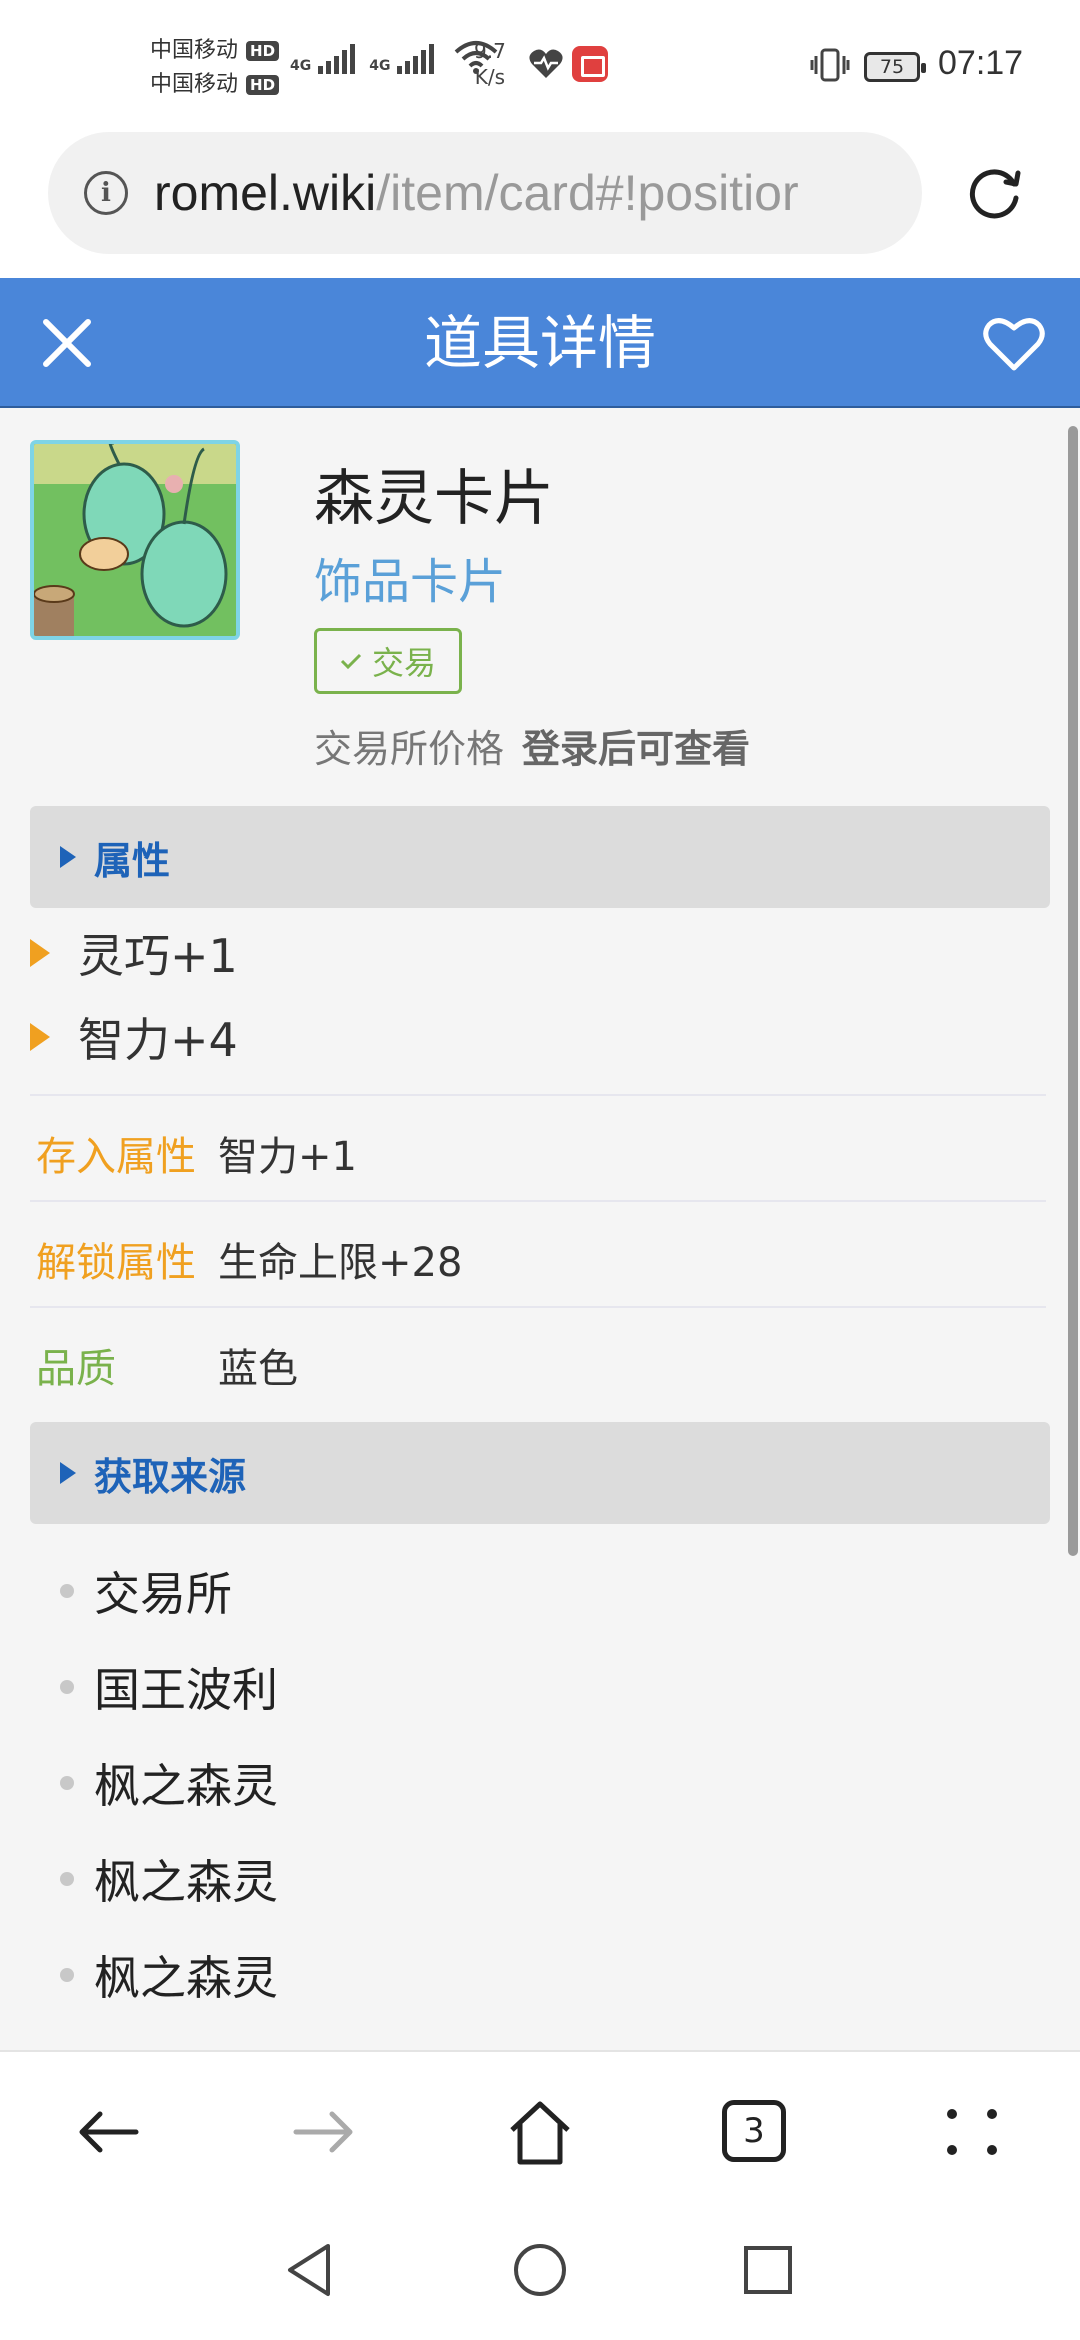  Describe the element at coordinates (754, 2131) in the screenshot. I see `tabs-counter-button: 3` at that location.